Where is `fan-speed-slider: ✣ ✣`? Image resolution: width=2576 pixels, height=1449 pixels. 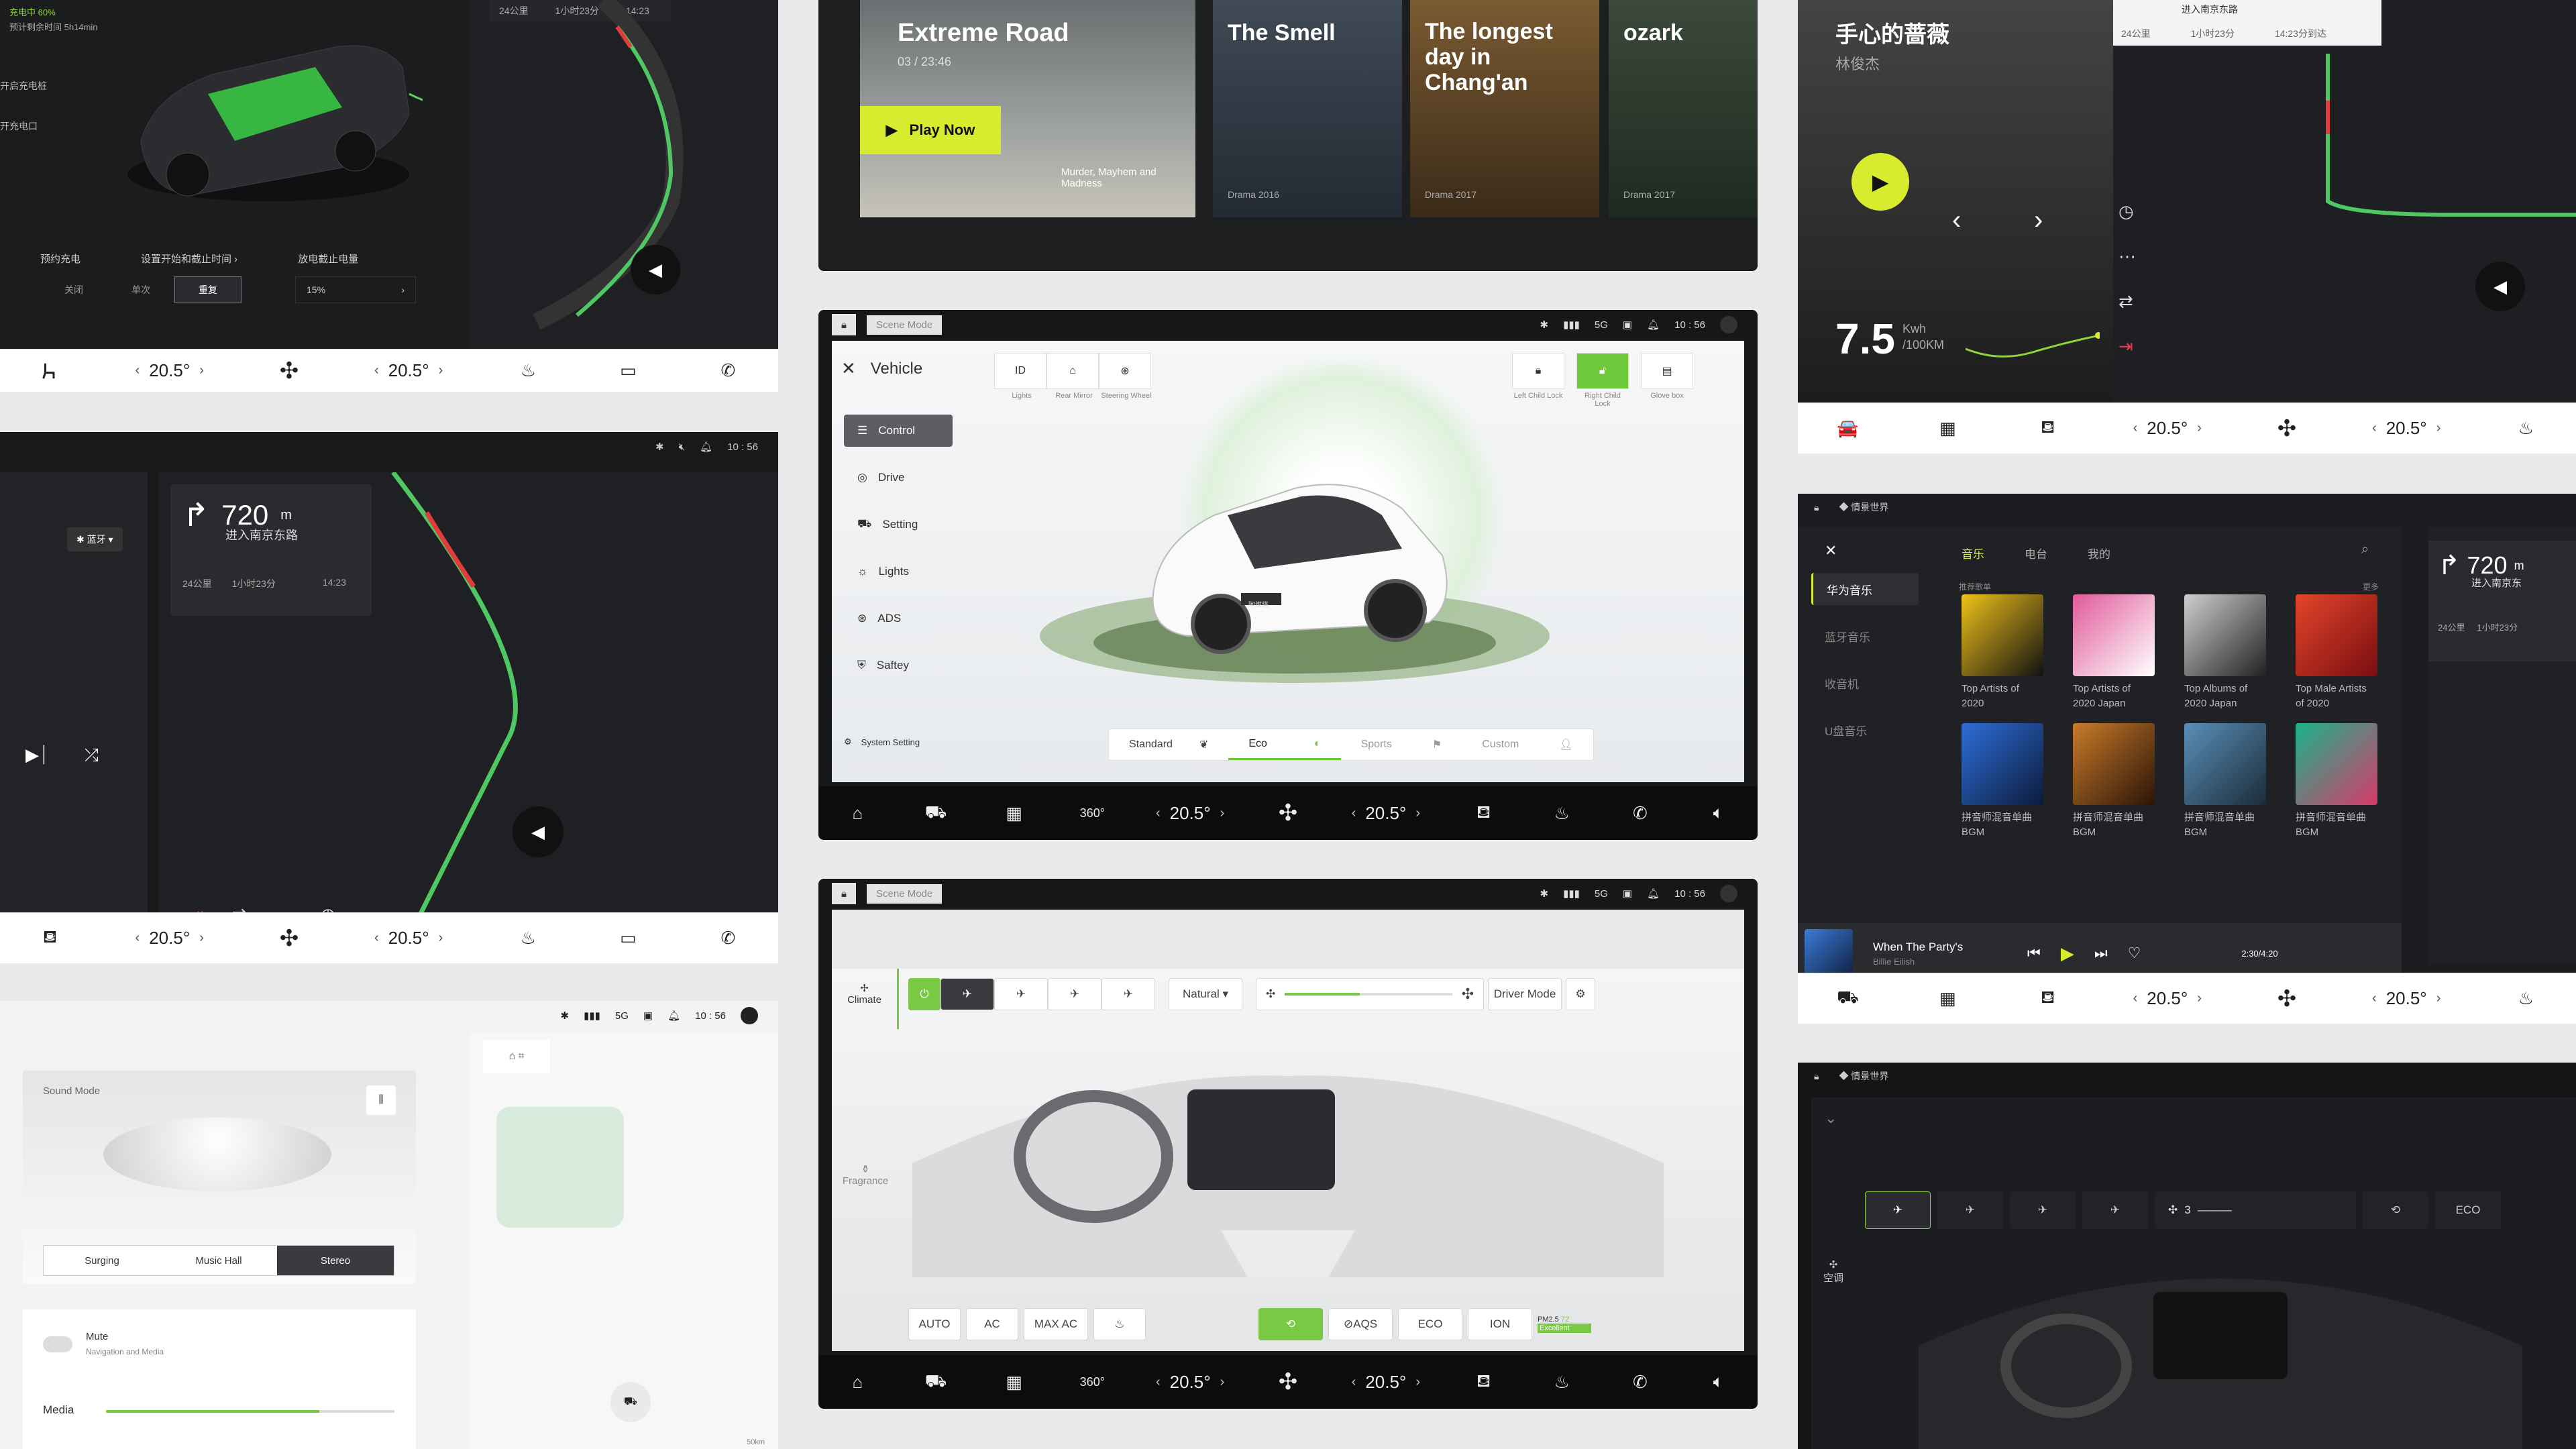
fan-speed-slider: ✣ ✣ is located at coordinates (1370, 994).